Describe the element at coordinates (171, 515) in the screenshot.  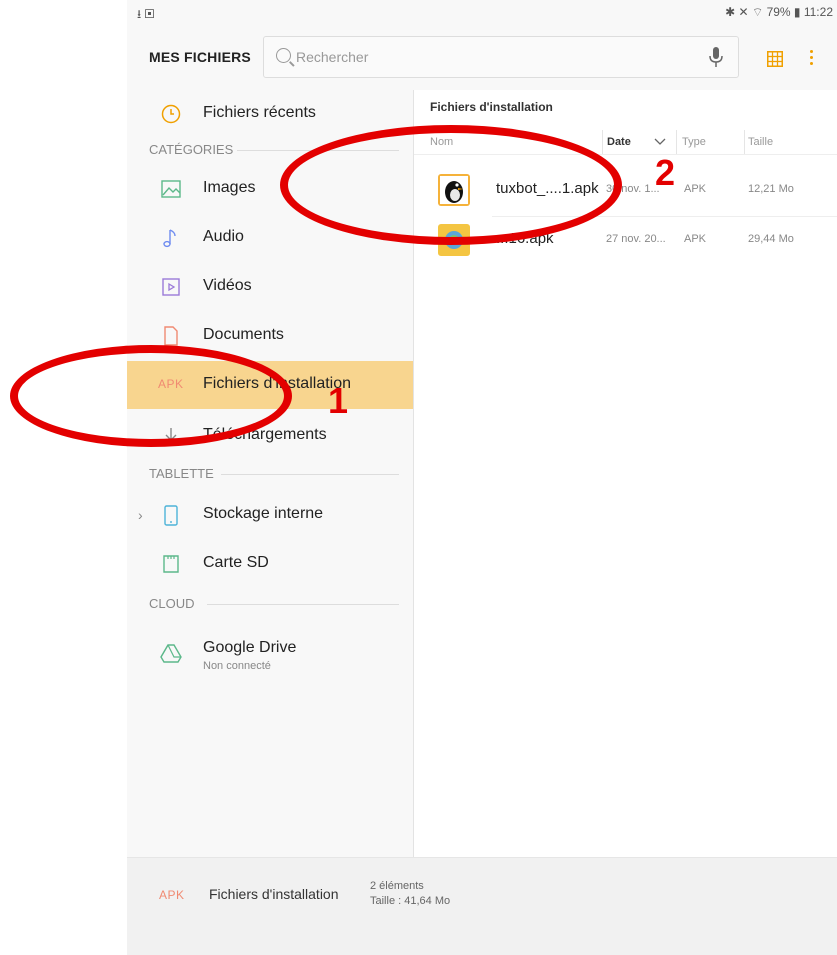
I see `tablet-icon` at that location.